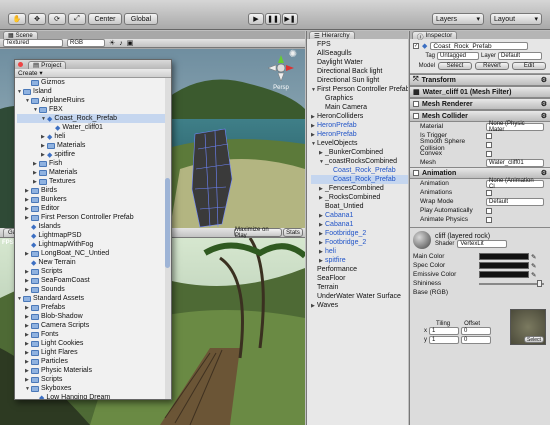 The image size is (550, 425). What do you see at coordinates (94, 361) in the screenshot?
I see `project-item: ▶ Particles` at bounding box center [94, 361].